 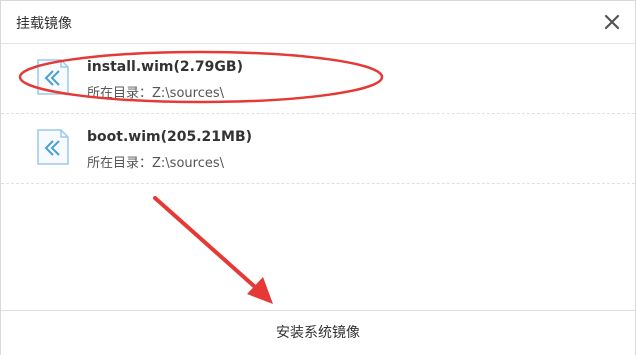 What do you see at coordinates (170, 137) in the screenshot?
I see `image-name: boot.wim(205.21MB)` at bounding box center [170, 137].